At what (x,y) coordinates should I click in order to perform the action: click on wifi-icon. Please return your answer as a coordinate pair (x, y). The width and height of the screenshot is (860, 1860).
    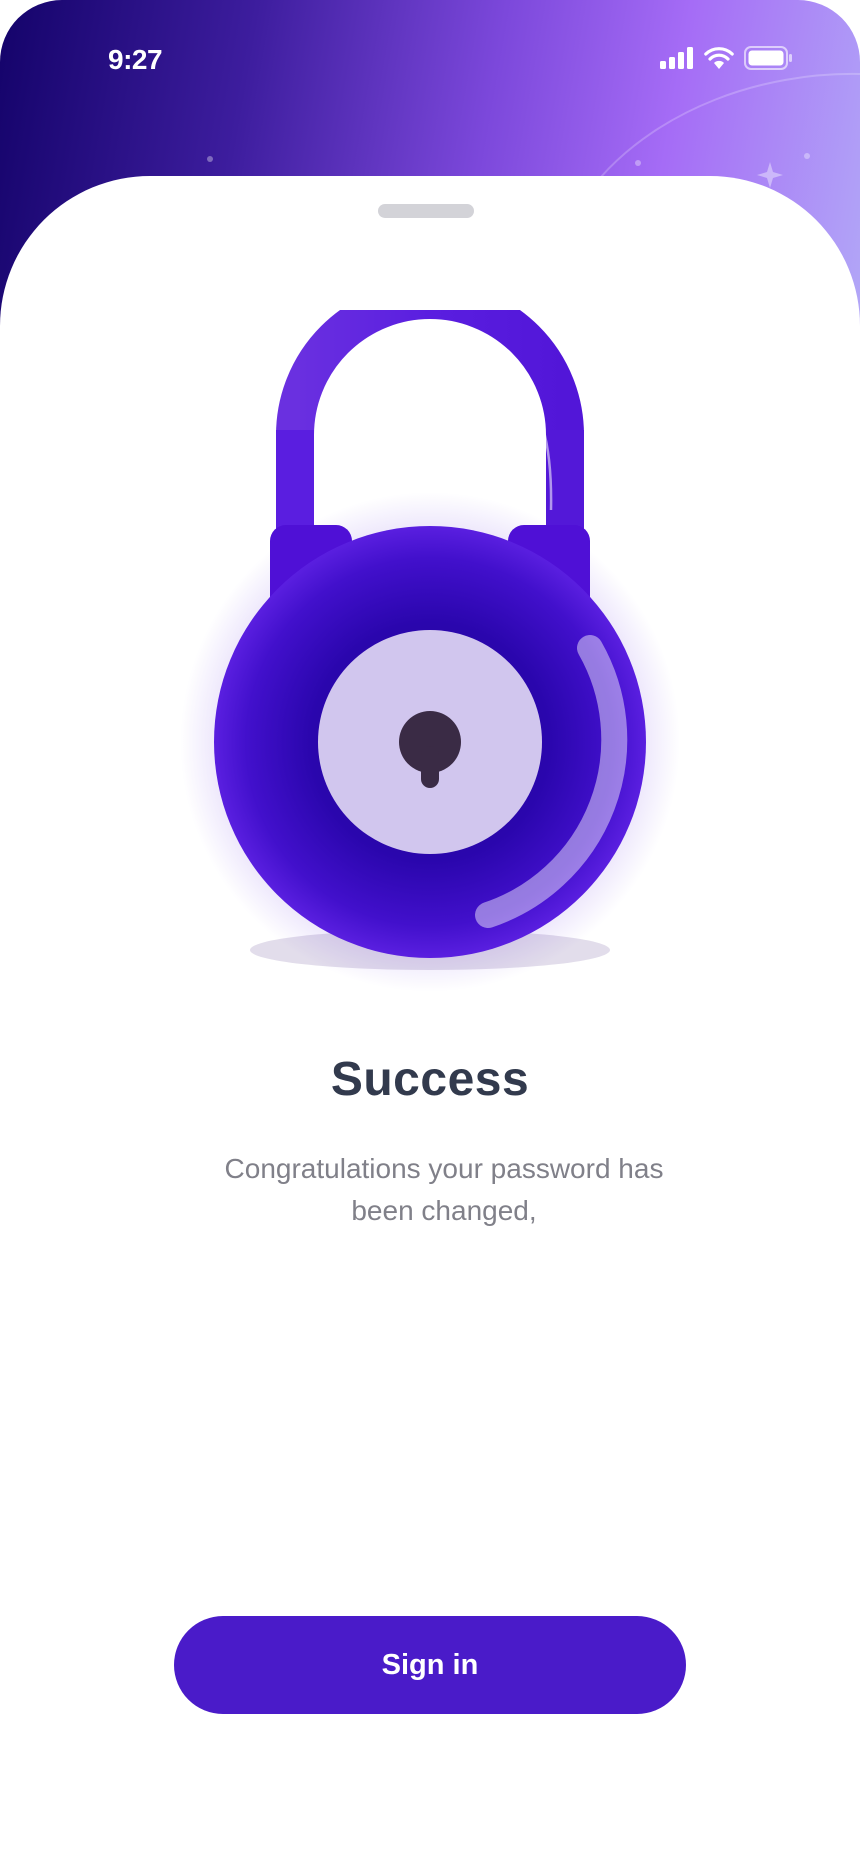
    Looking at the image, I should click on (719, 58).